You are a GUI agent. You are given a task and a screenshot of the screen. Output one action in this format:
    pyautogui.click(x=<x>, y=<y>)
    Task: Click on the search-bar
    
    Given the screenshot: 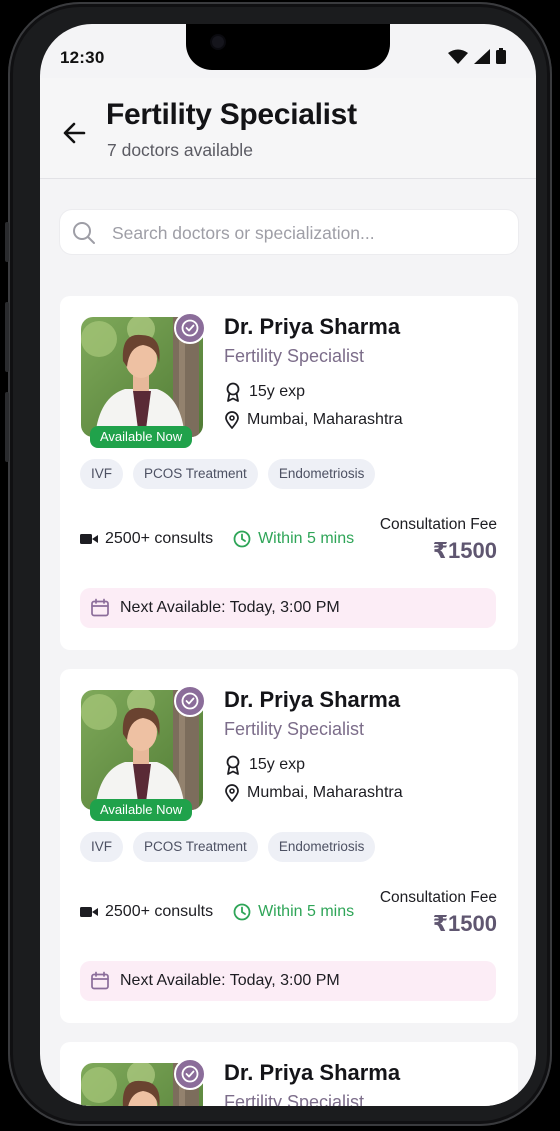 What is the action you would take?
    pyautogui.click(x=289, y=232)
    